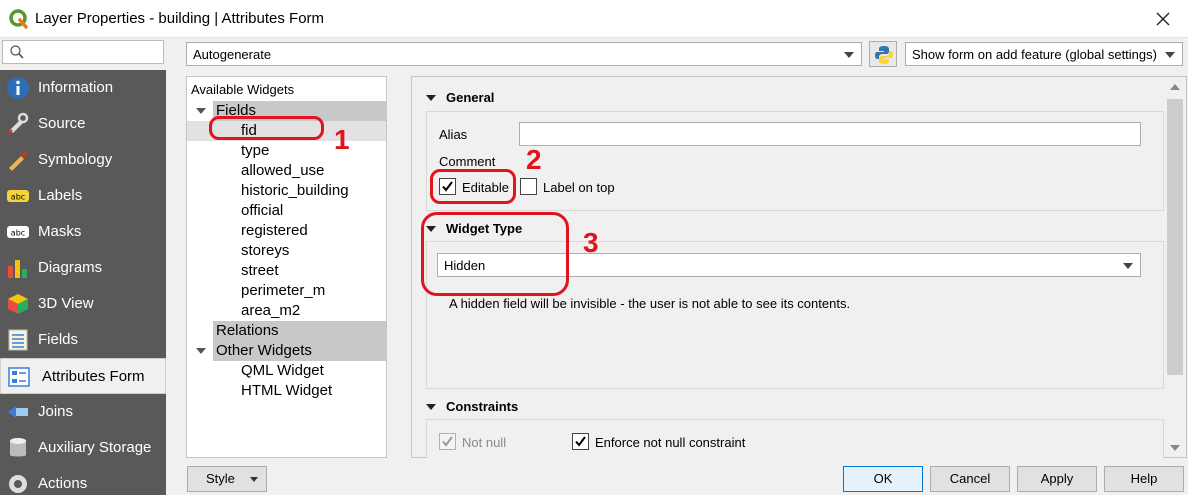 Image resolution: width=1188 pixels, height=495 pixels. What do you see at coordinates (18, 123) in the screenshot?
I see `source-icon` at bounding box center [18, 123].